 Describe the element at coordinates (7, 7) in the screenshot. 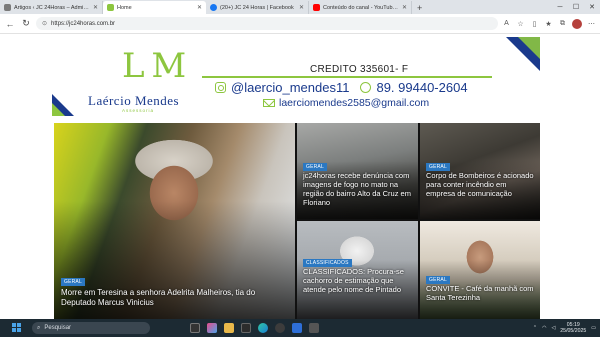

I see `wordpress-favicon-icon` at that location.